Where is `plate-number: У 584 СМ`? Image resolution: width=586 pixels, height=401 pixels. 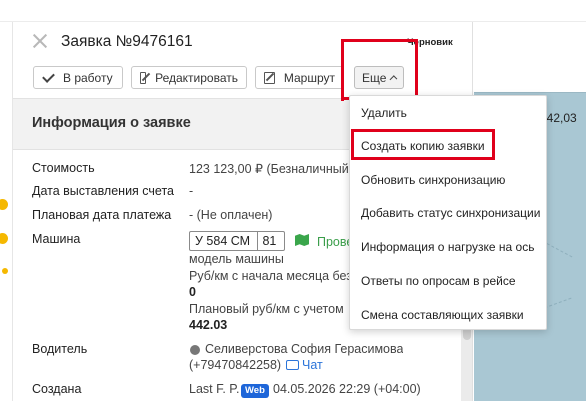 plate-number: У 584 СМ is located at coordinates (224, 241).